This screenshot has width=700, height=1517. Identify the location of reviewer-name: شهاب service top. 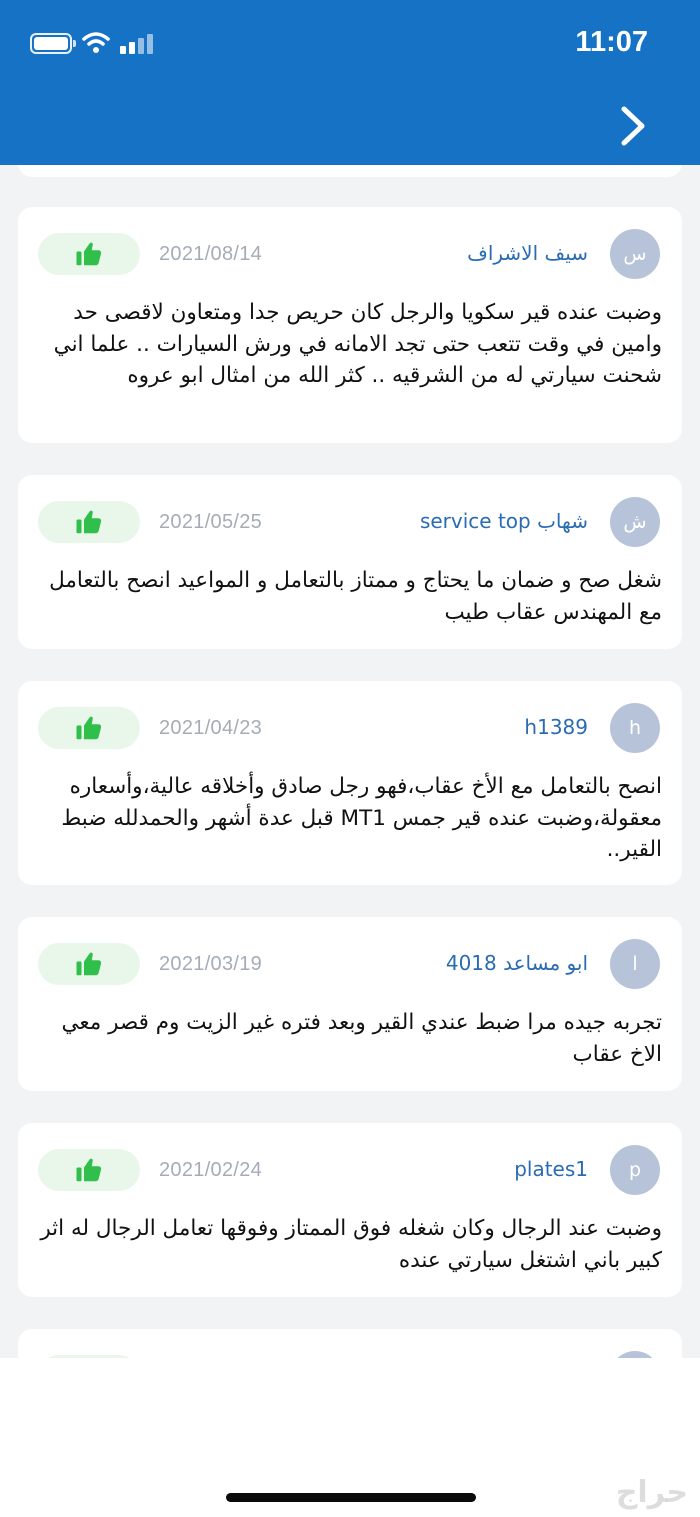
(504, 521).